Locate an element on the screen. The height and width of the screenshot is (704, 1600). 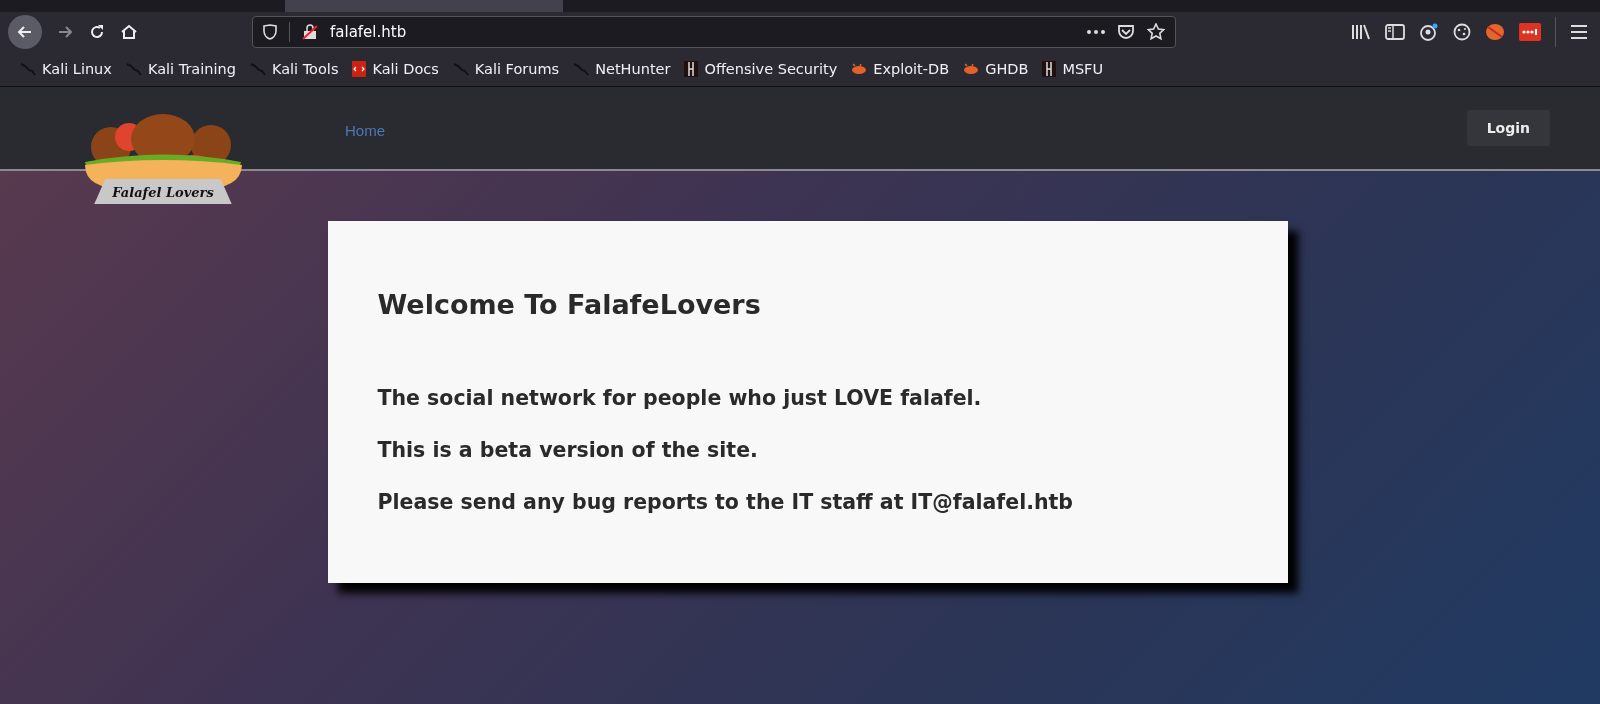
menu-icon is located at coordinates (1579, 32).